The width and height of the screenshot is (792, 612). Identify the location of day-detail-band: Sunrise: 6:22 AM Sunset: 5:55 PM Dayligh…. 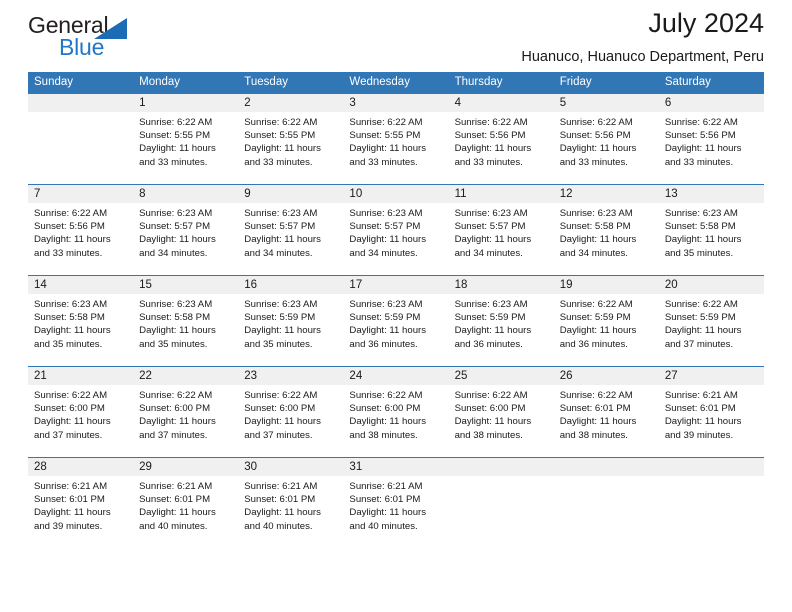
(396, 148).